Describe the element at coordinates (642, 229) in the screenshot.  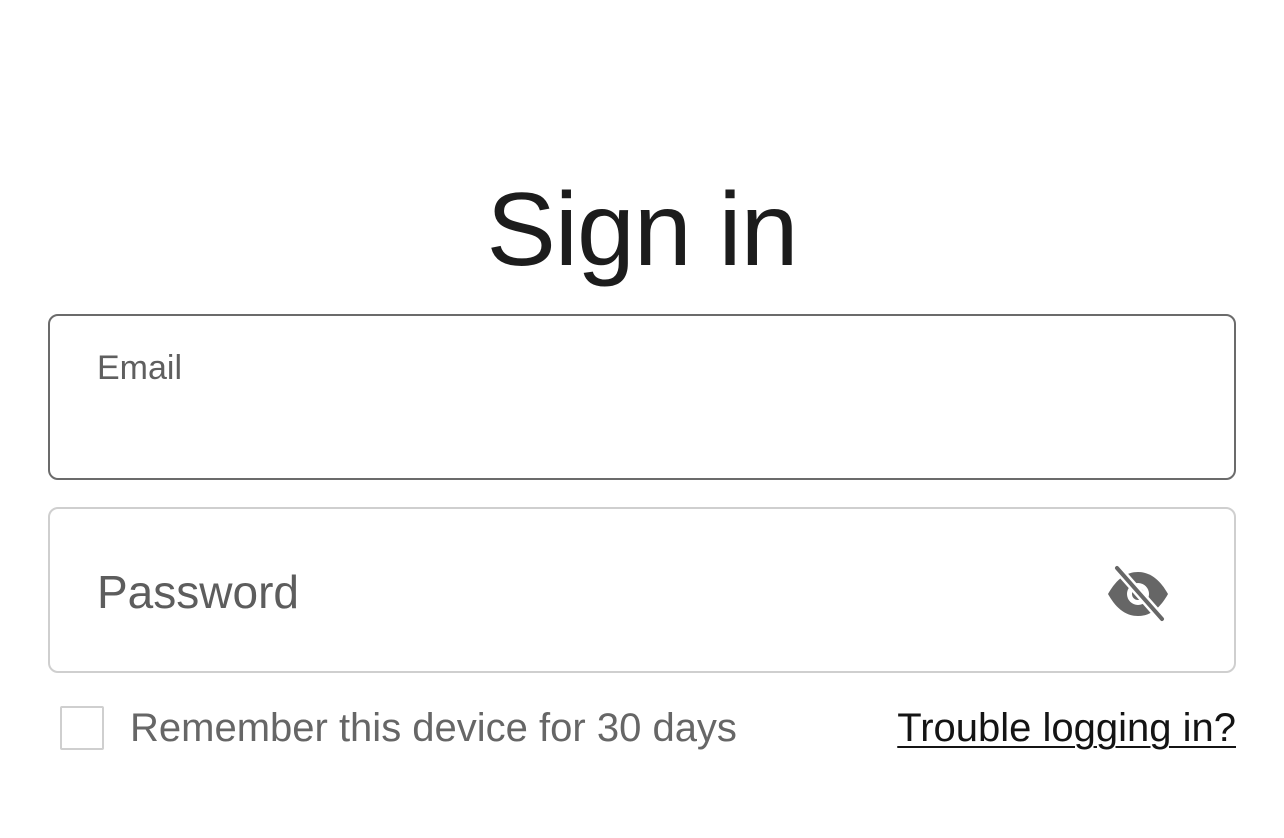
I see `page-title: Sign in` at that location.